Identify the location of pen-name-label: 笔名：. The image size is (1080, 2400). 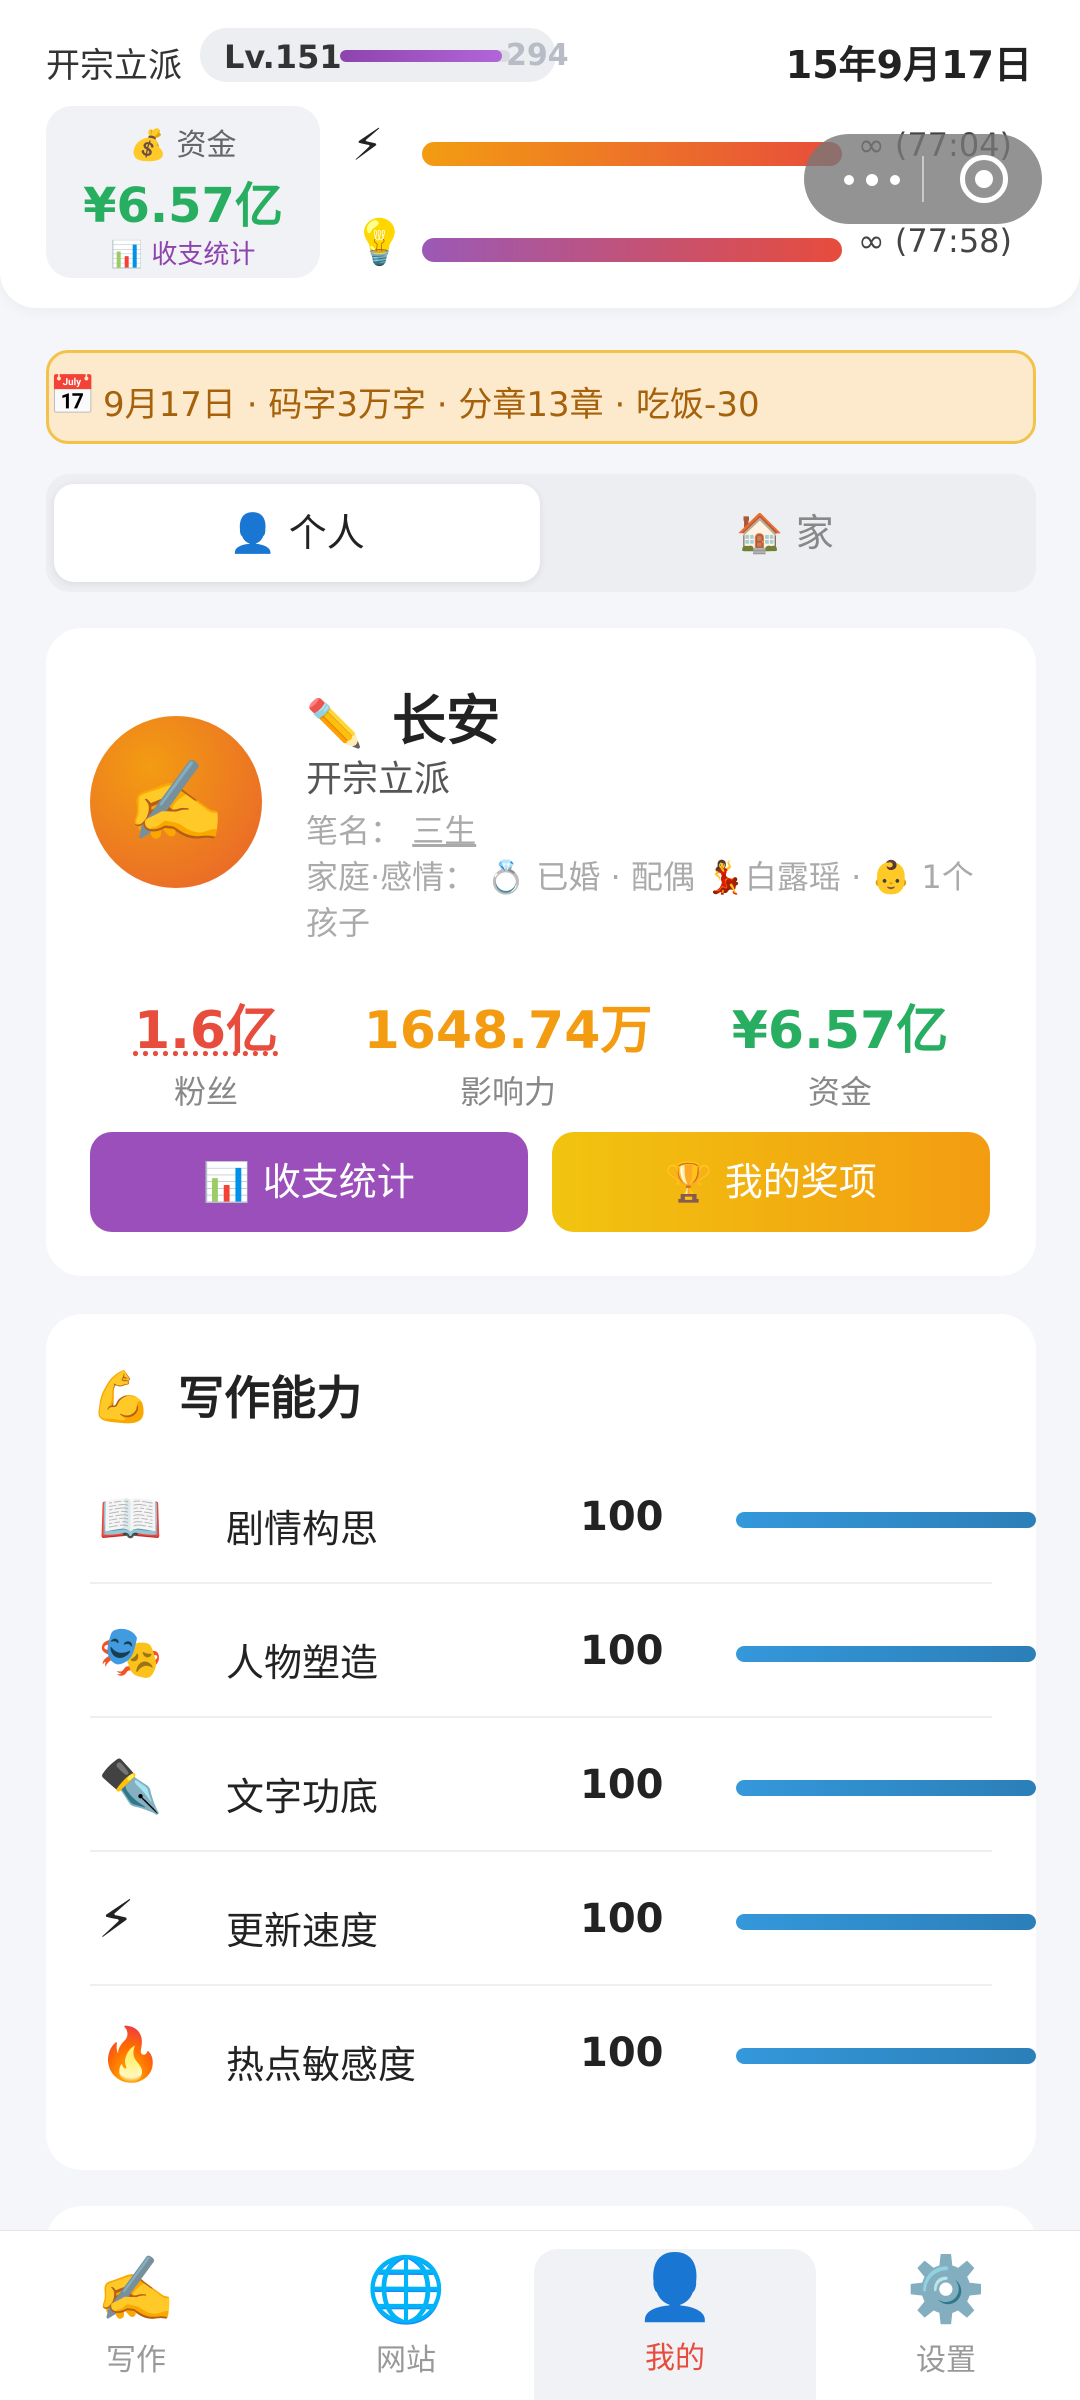
(354, 831).